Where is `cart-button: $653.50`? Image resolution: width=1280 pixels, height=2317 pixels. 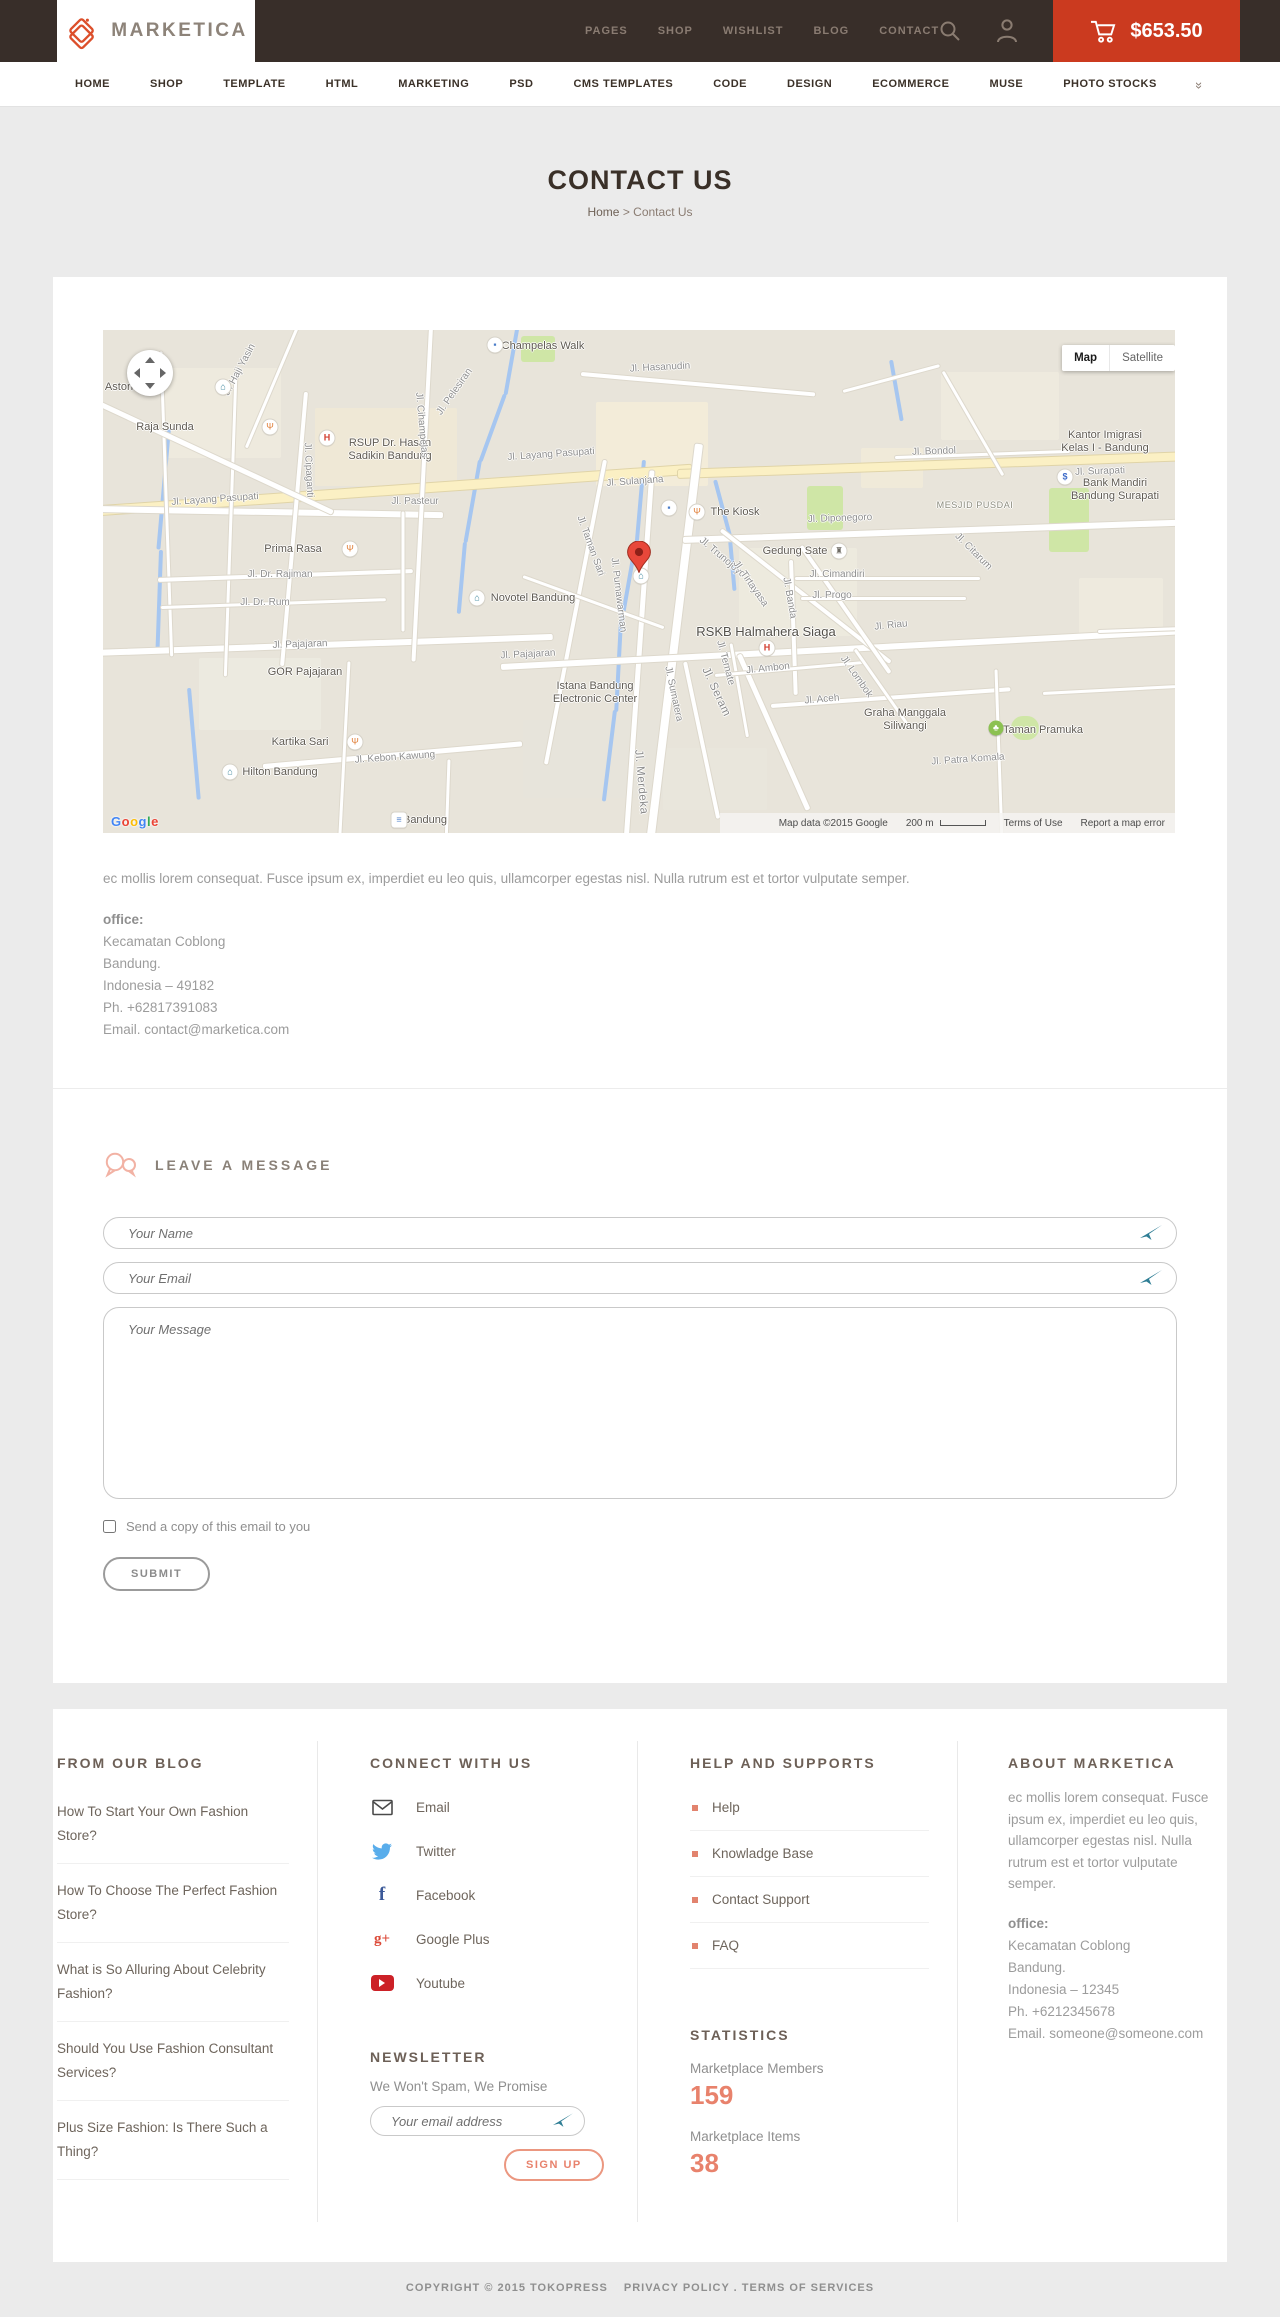
cart-button: $653.50 is located at coordinates (1146, 31).